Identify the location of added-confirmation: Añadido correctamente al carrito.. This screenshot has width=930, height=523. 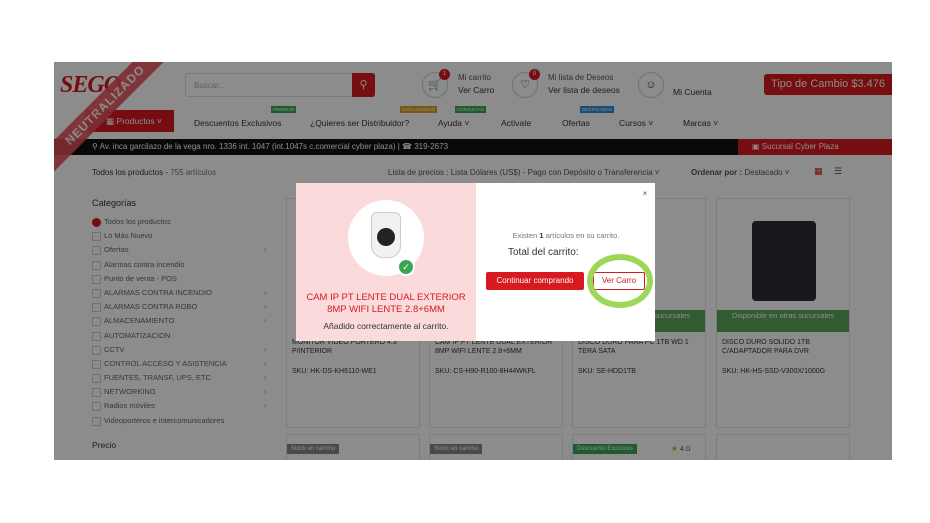
(386, 326).